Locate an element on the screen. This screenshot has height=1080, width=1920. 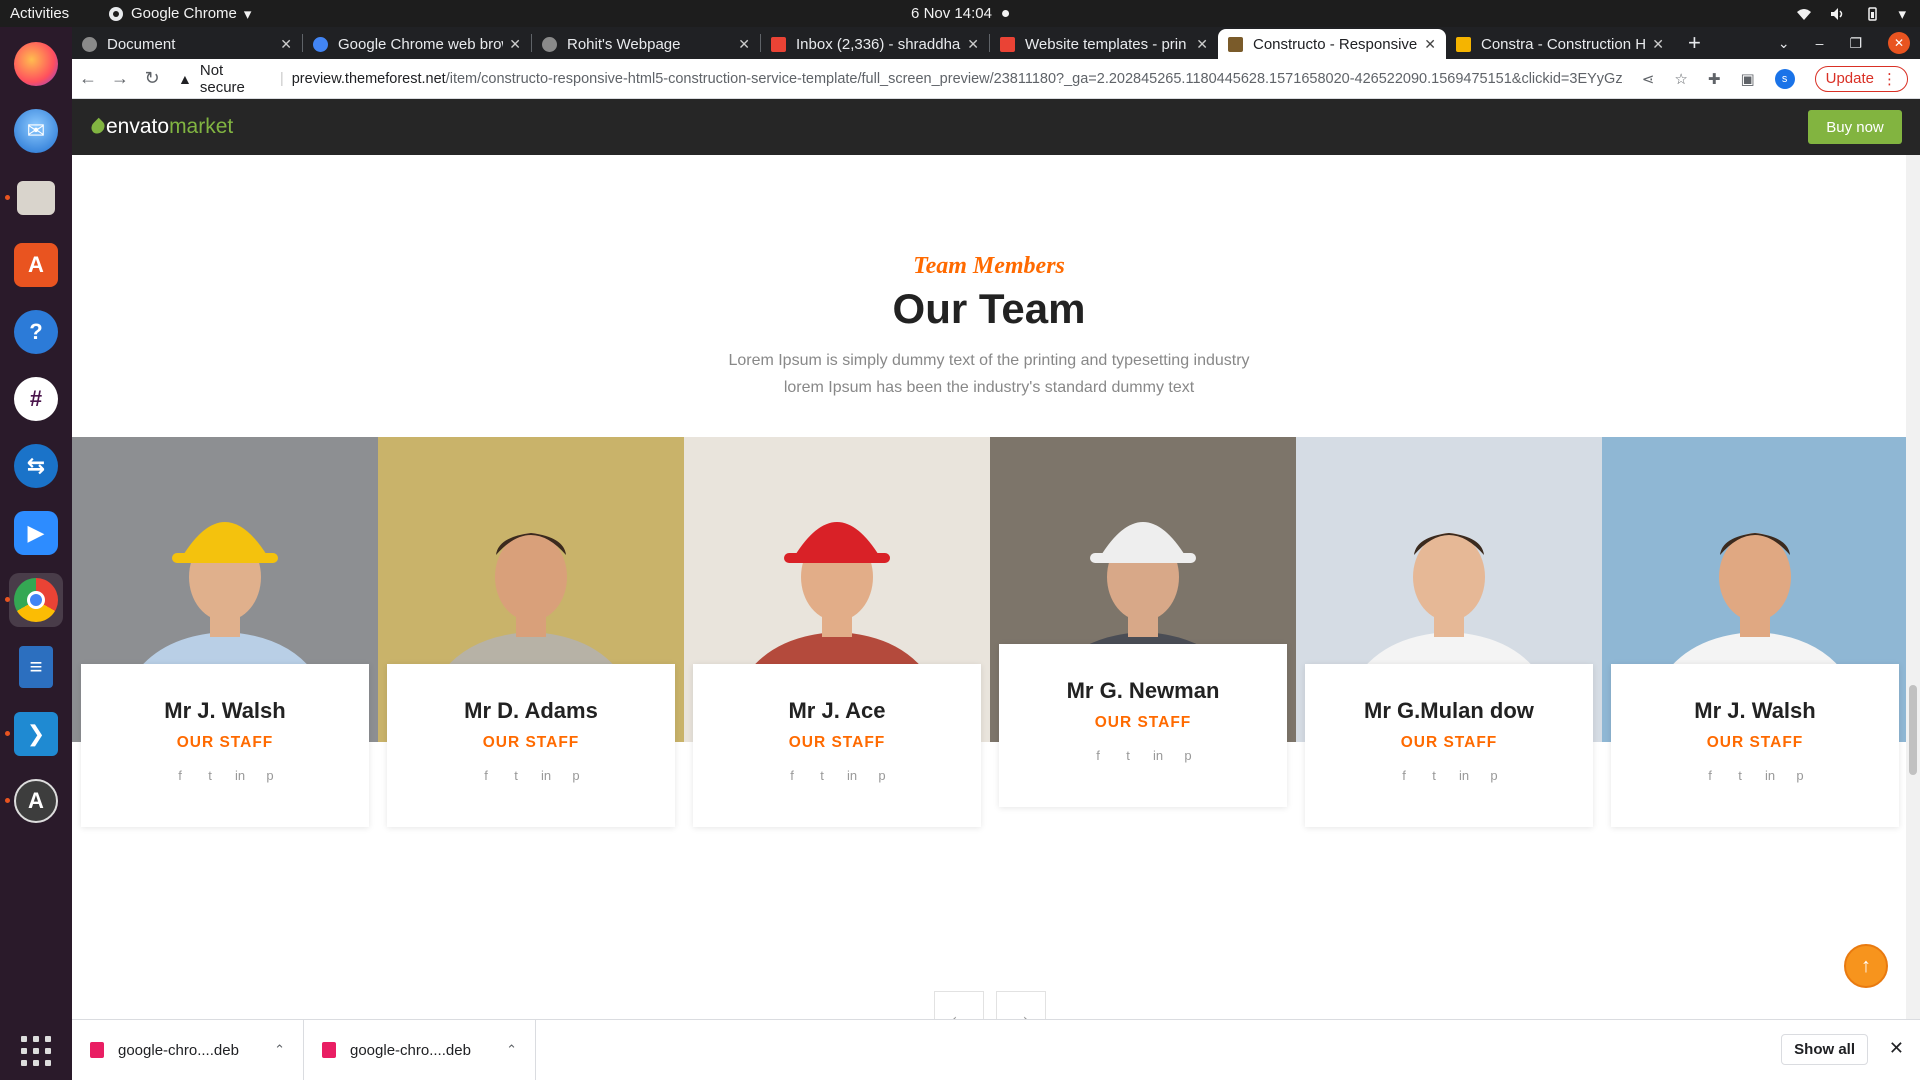
dock-teamviewer: ⇆ is located at coordinates (36, 466).